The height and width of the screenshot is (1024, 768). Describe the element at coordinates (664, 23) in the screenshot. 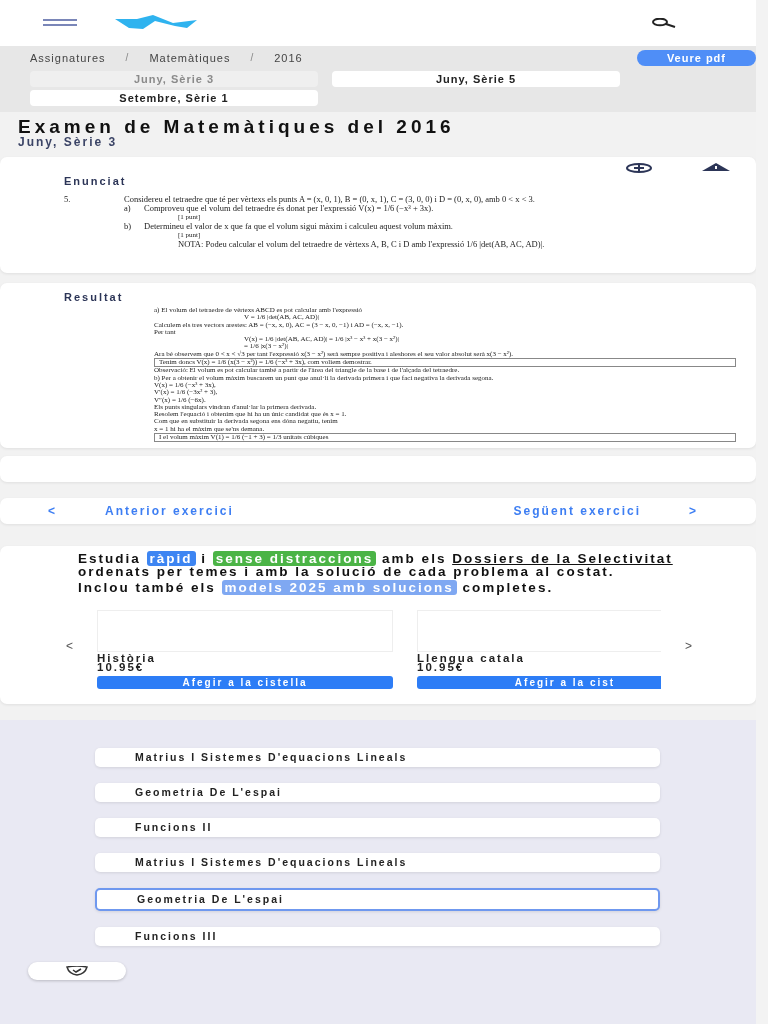

I see `search-icon` at that location.